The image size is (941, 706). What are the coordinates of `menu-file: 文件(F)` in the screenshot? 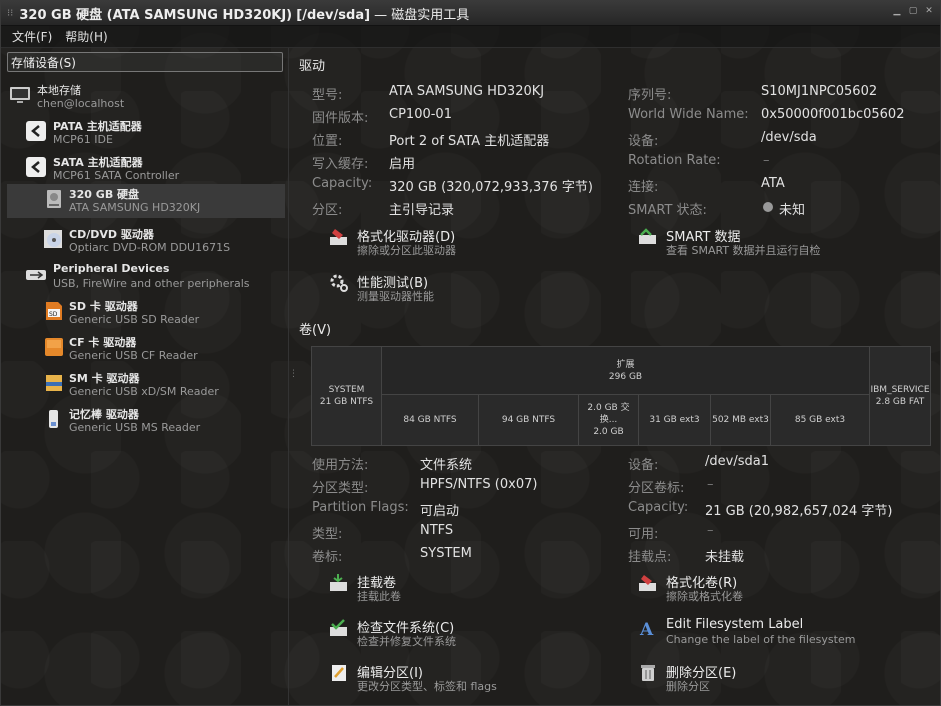 It's located at (32, 36).